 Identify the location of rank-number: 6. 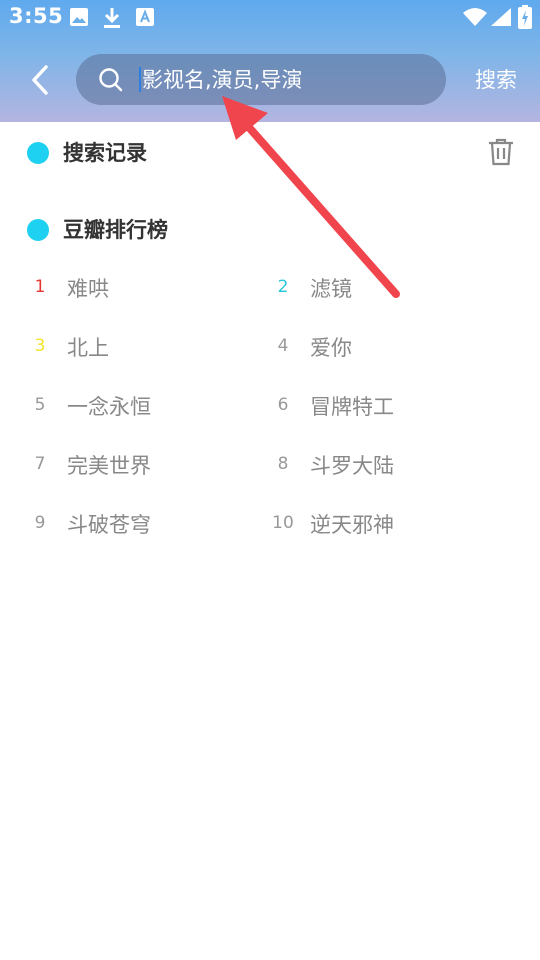
(283, 405).